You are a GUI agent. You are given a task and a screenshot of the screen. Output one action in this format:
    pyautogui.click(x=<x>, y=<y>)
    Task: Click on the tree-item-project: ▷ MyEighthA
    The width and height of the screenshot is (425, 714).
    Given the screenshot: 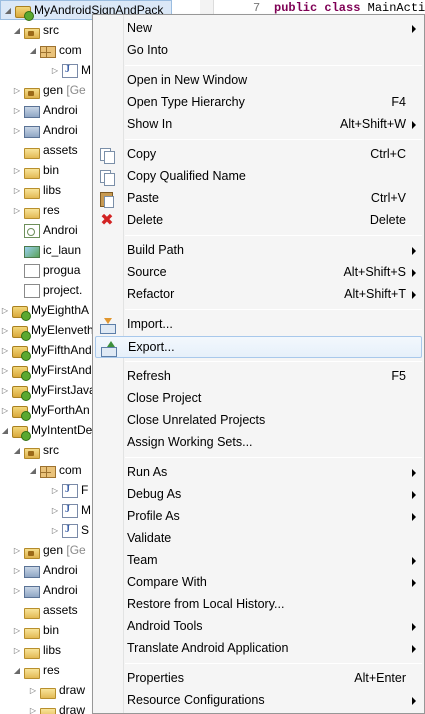 What is the action you would take?
    pyautogui.click(x=44, y=310)
    